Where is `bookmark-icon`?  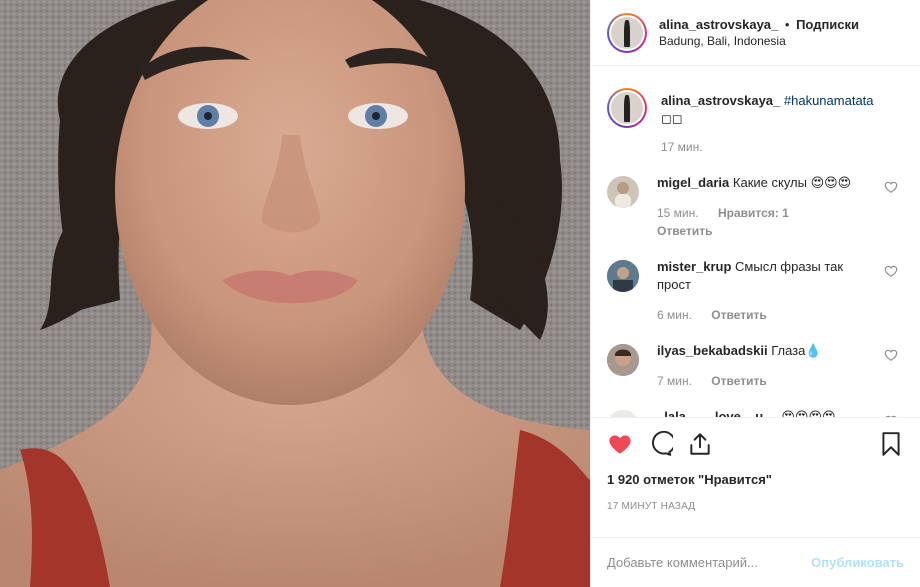 bookmark-icon is located at coordinates (891, 444).